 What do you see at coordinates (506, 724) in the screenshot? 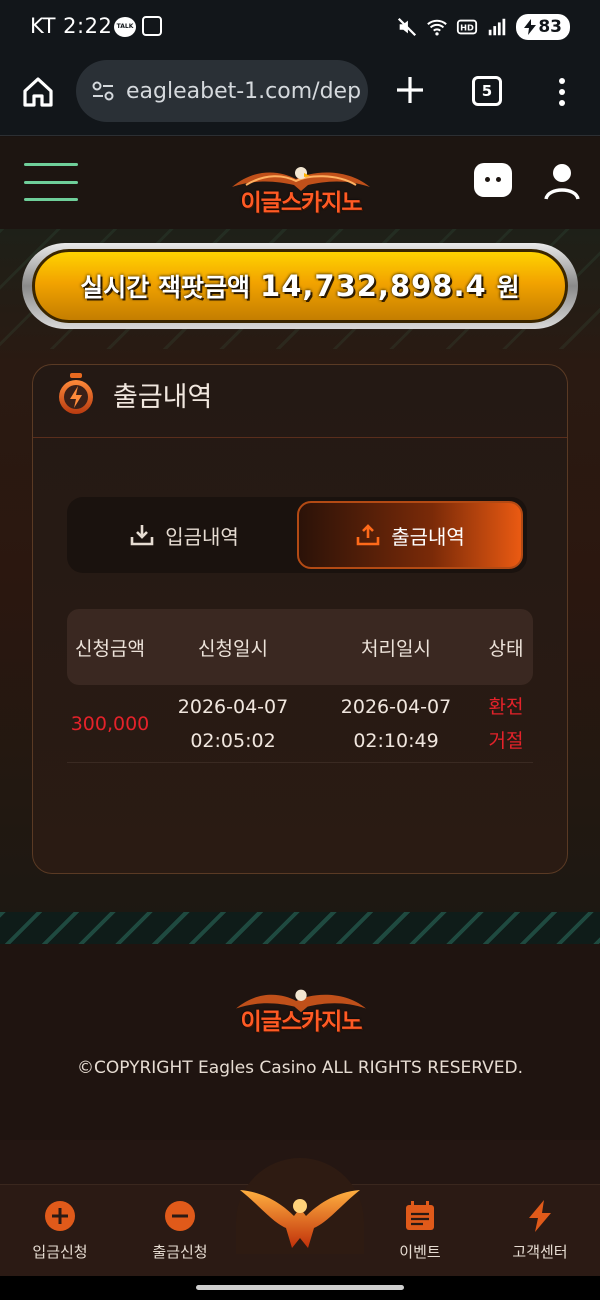
I see `row-status: 환전 거절` at bounding box center [506, 724].